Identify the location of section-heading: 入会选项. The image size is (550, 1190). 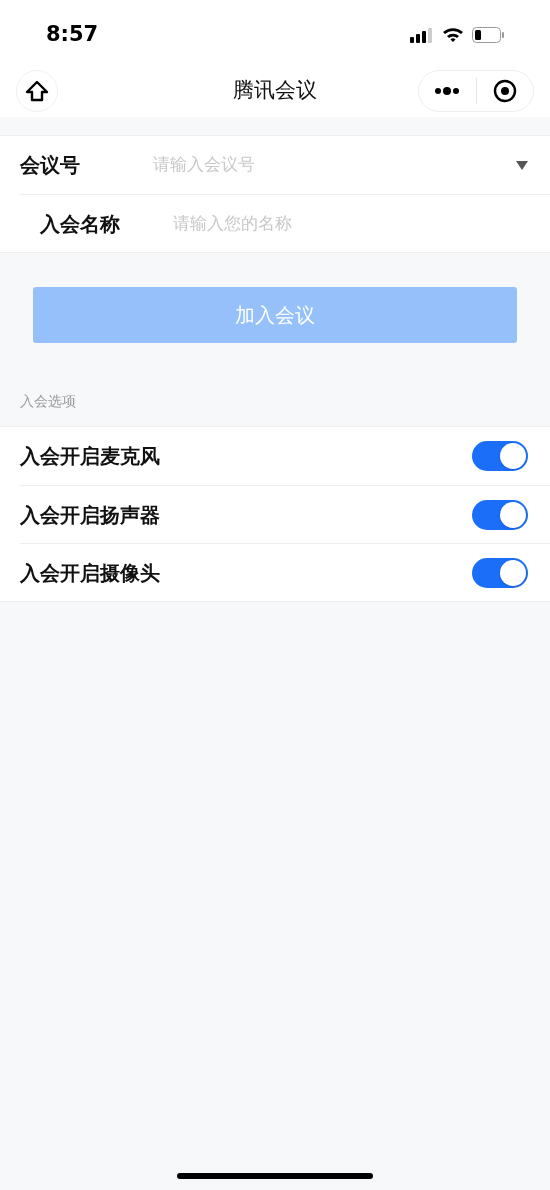
(48, 401).